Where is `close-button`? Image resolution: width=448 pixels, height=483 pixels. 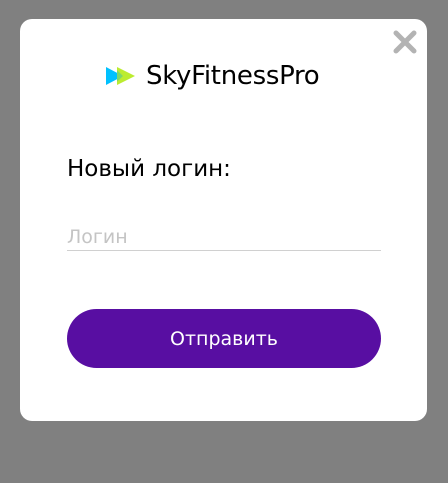 close-button is located at coordinates (405, 42).